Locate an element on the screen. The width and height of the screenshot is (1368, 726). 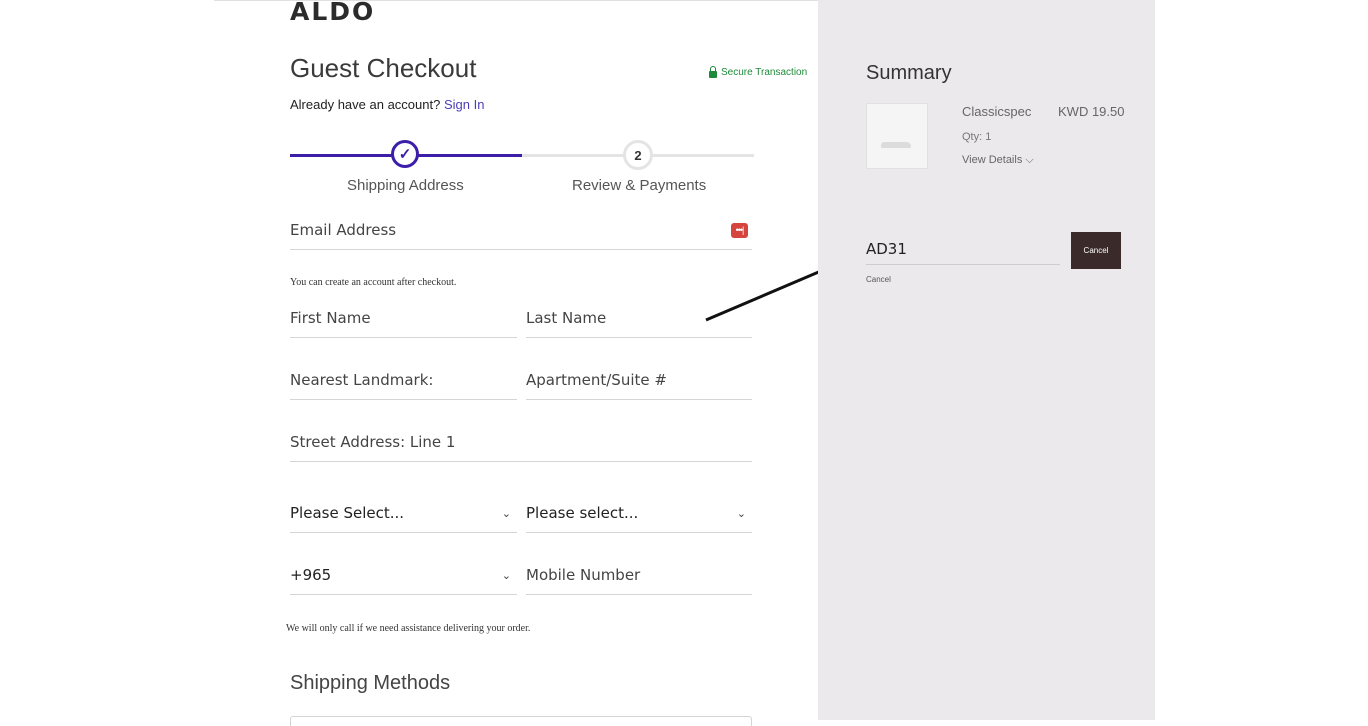
cancel-link: Cancel is located at coordinates (878, 280).